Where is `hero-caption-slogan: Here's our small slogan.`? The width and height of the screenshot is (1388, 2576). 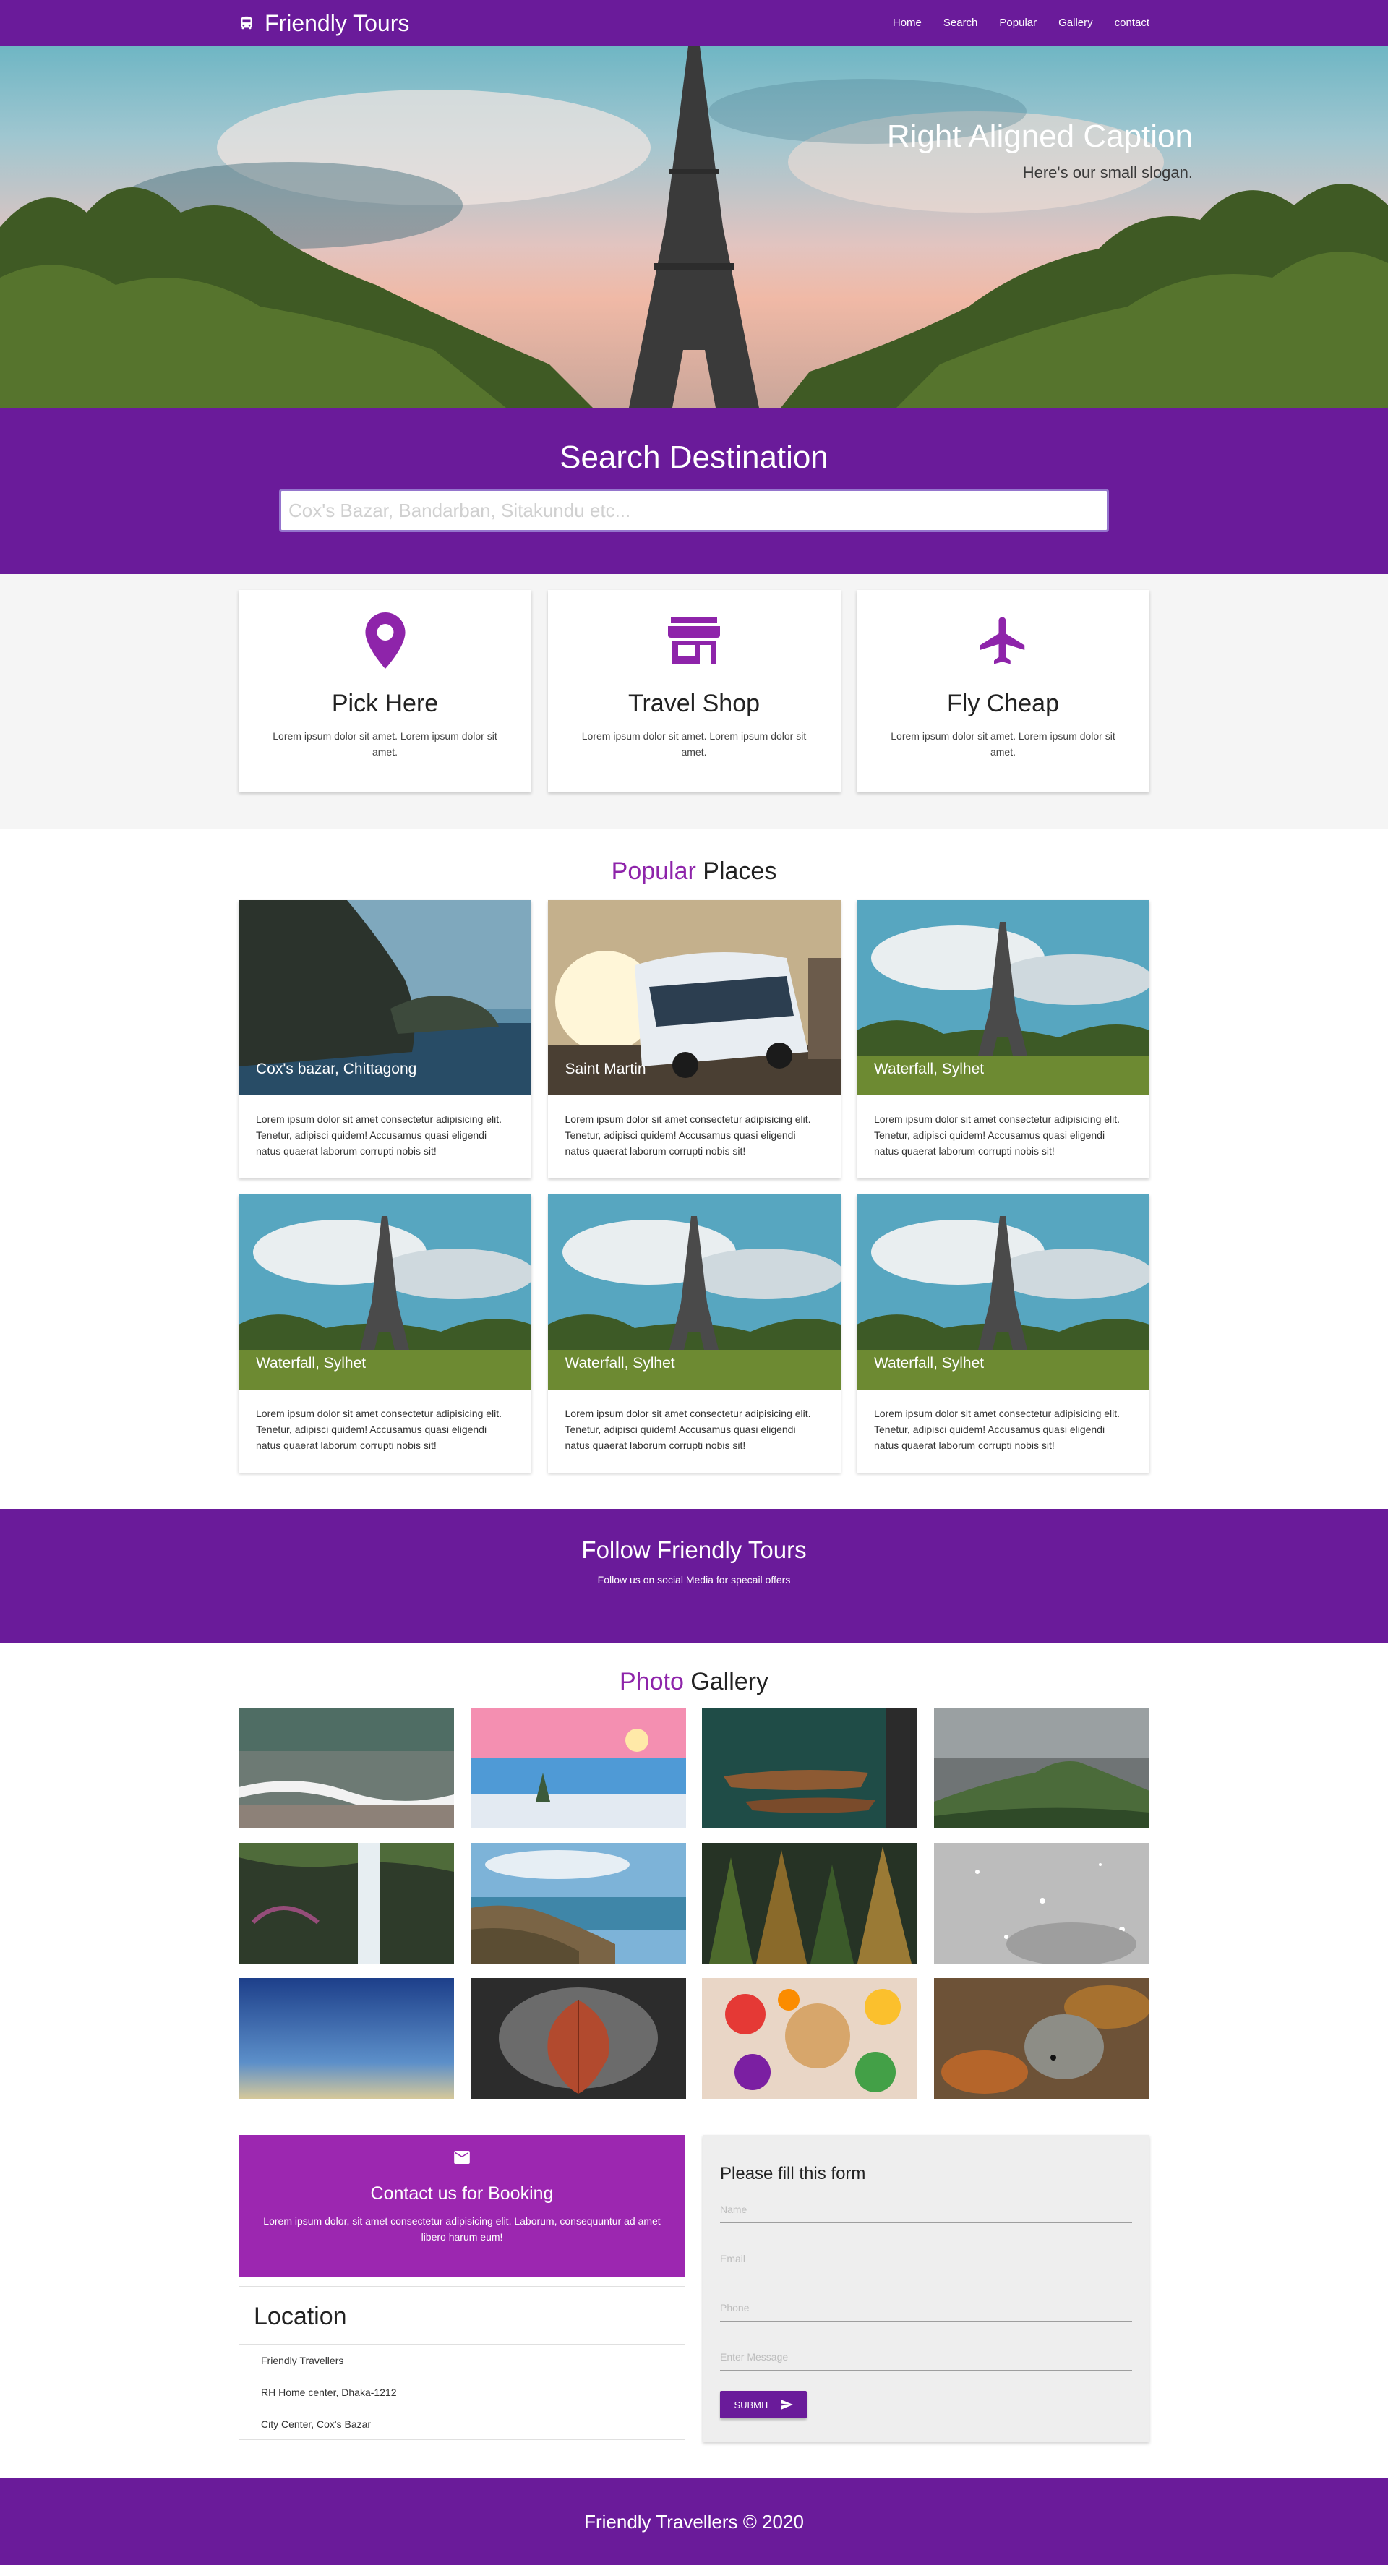 hero-caption-slogan: Here's our small slogan. is located at coordinates (1107, 172).